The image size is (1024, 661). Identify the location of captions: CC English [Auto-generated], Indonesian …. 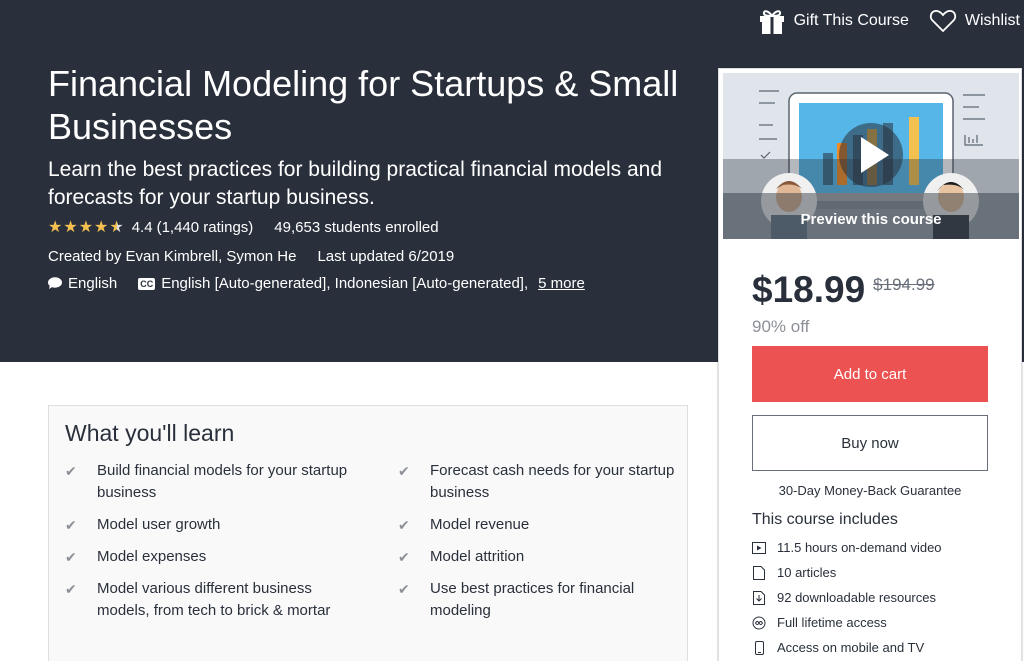
(361, 283).